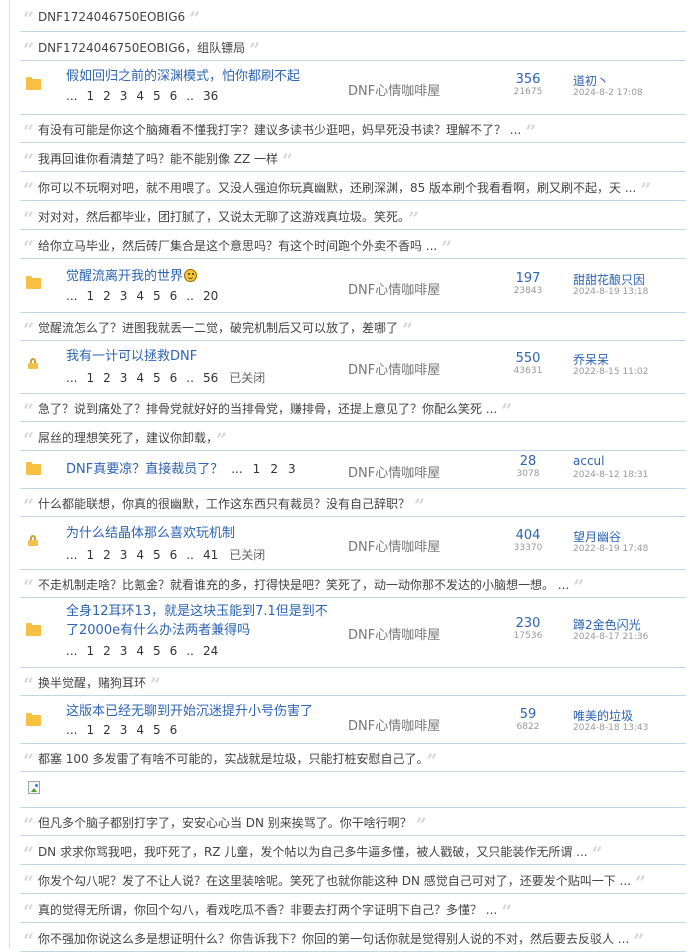  I want to click on page-links: ... 1 2 3 4 5 6, so click(126, 730).